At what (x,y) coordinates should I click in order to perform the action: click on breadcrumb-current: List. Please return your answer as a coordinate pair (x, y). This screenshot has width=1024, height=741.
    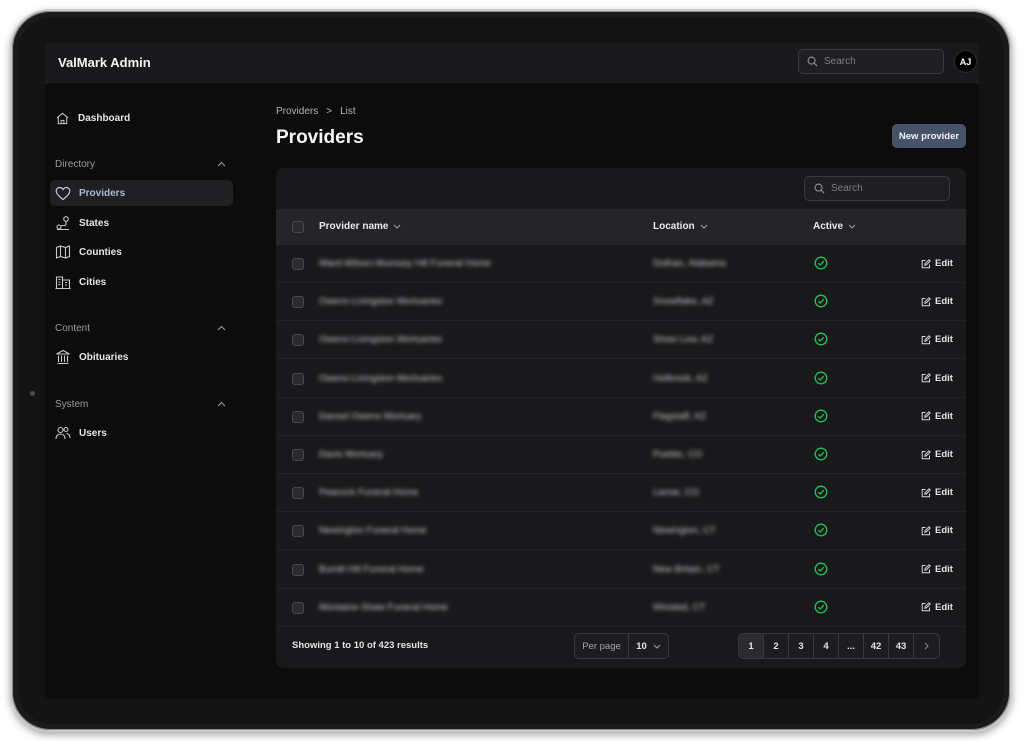
    Looking at the image, I should click on (348, 111).